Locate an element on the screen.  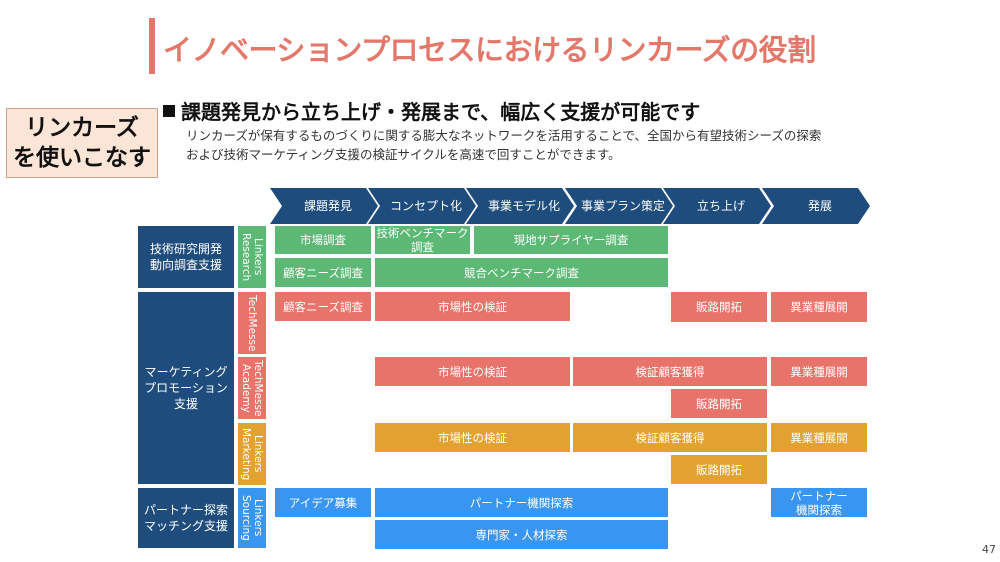
block-marketing-sales-channel: 販路開拓 is located at coordinates (719, 469).